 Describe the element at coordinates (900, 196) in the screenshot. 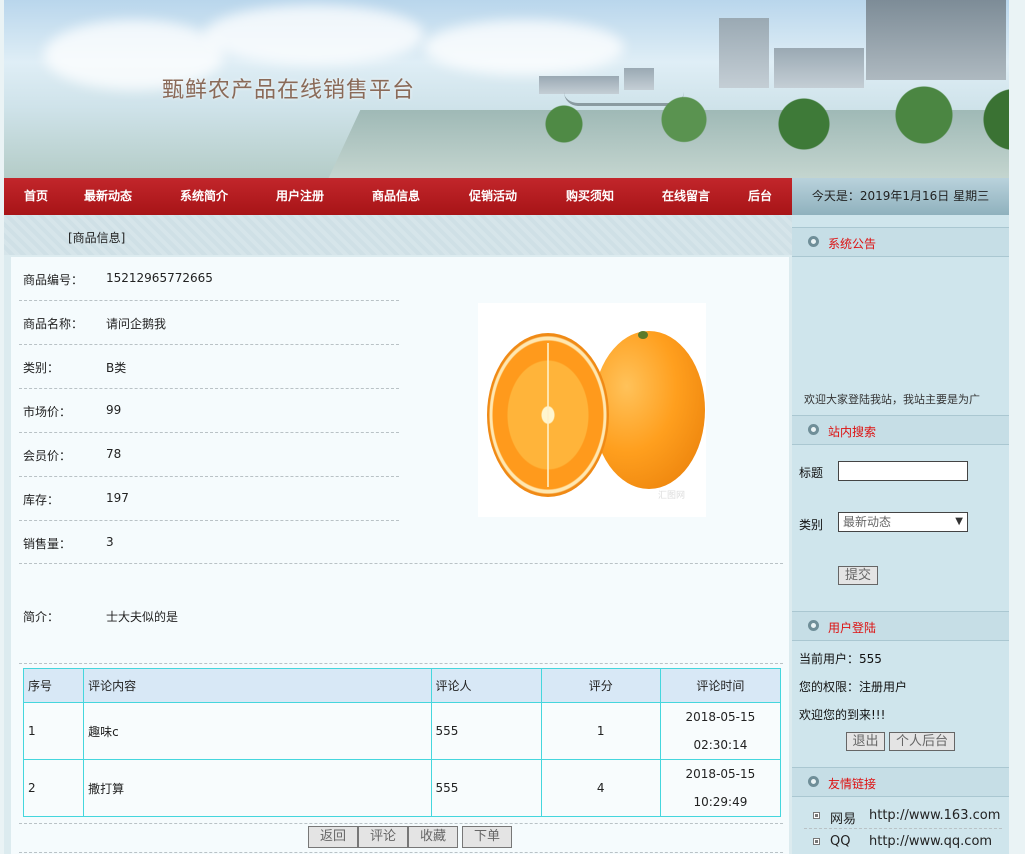

I see `date-display: 今天是：2019年1月16日 星期三` at that location.